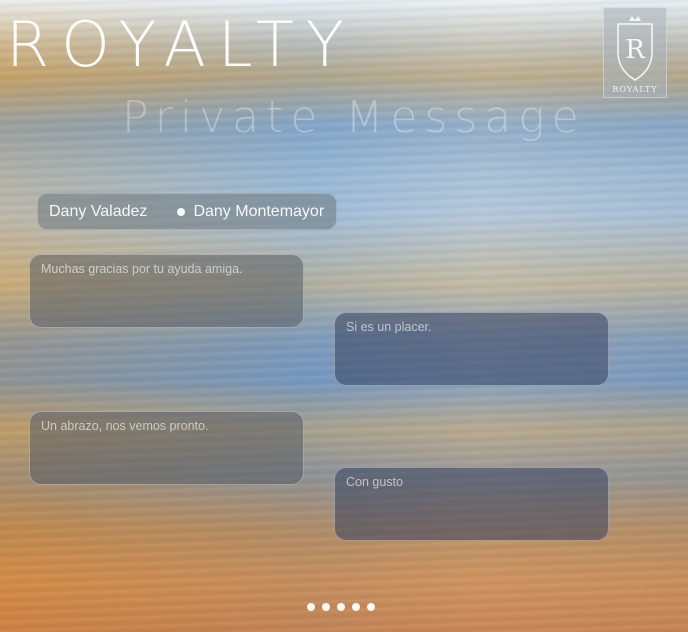 The height and width of the screenshot is (632, 688). I want to click on online-status-icon, so click(181, 211).